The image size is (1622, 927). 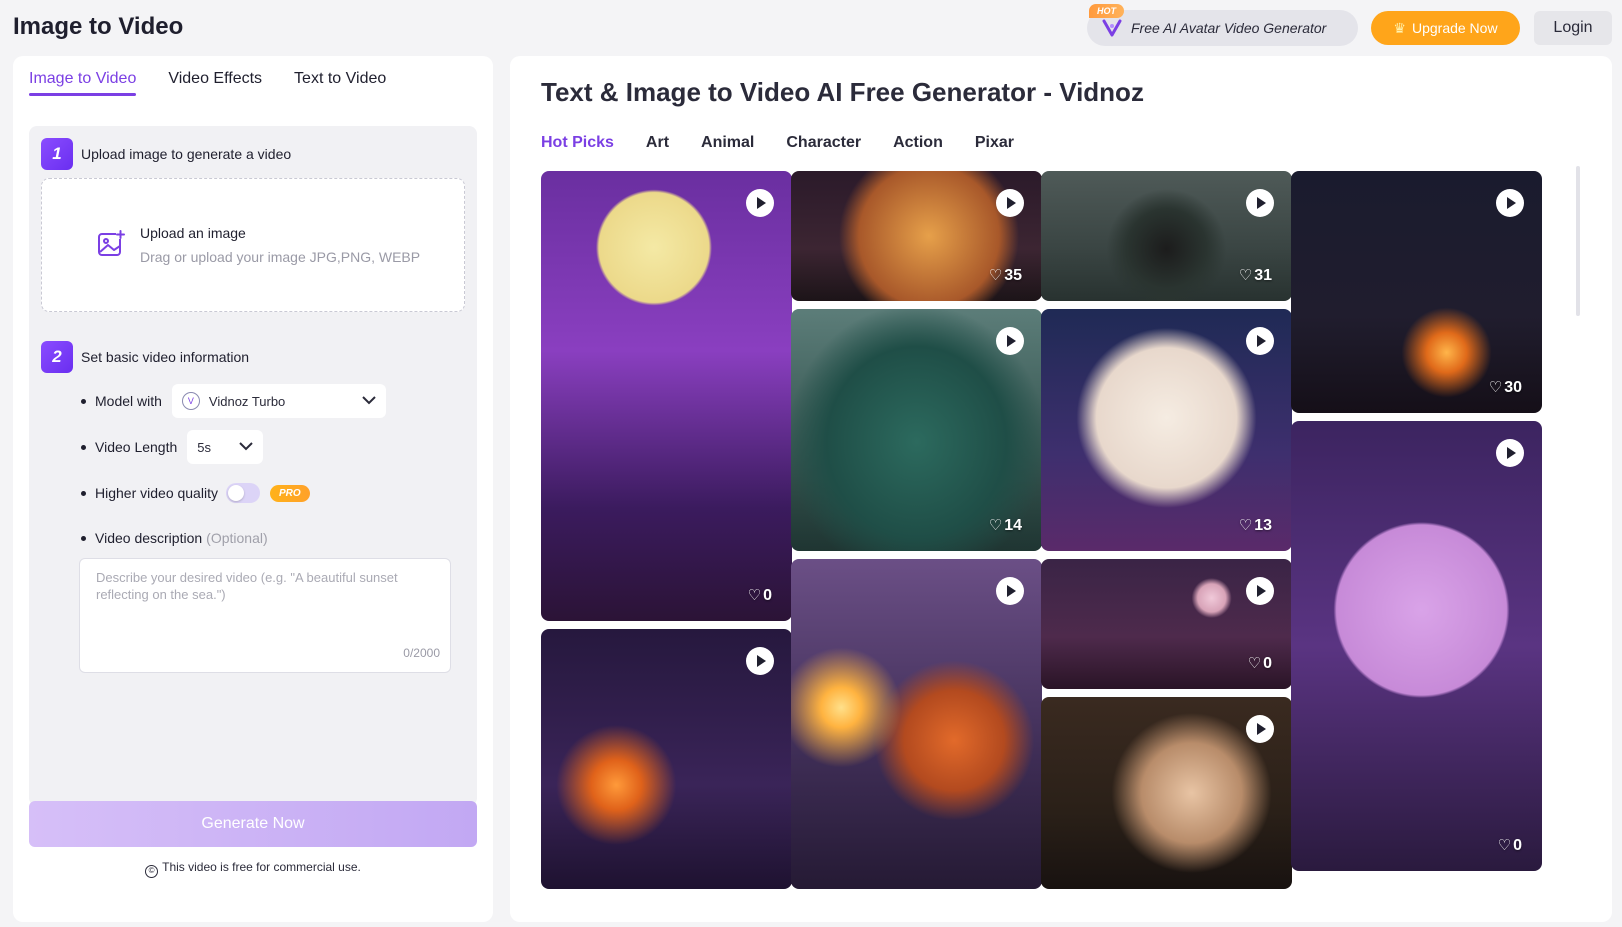 I want to click on description-row: Video description (Optional), so click(x=174, y=538).